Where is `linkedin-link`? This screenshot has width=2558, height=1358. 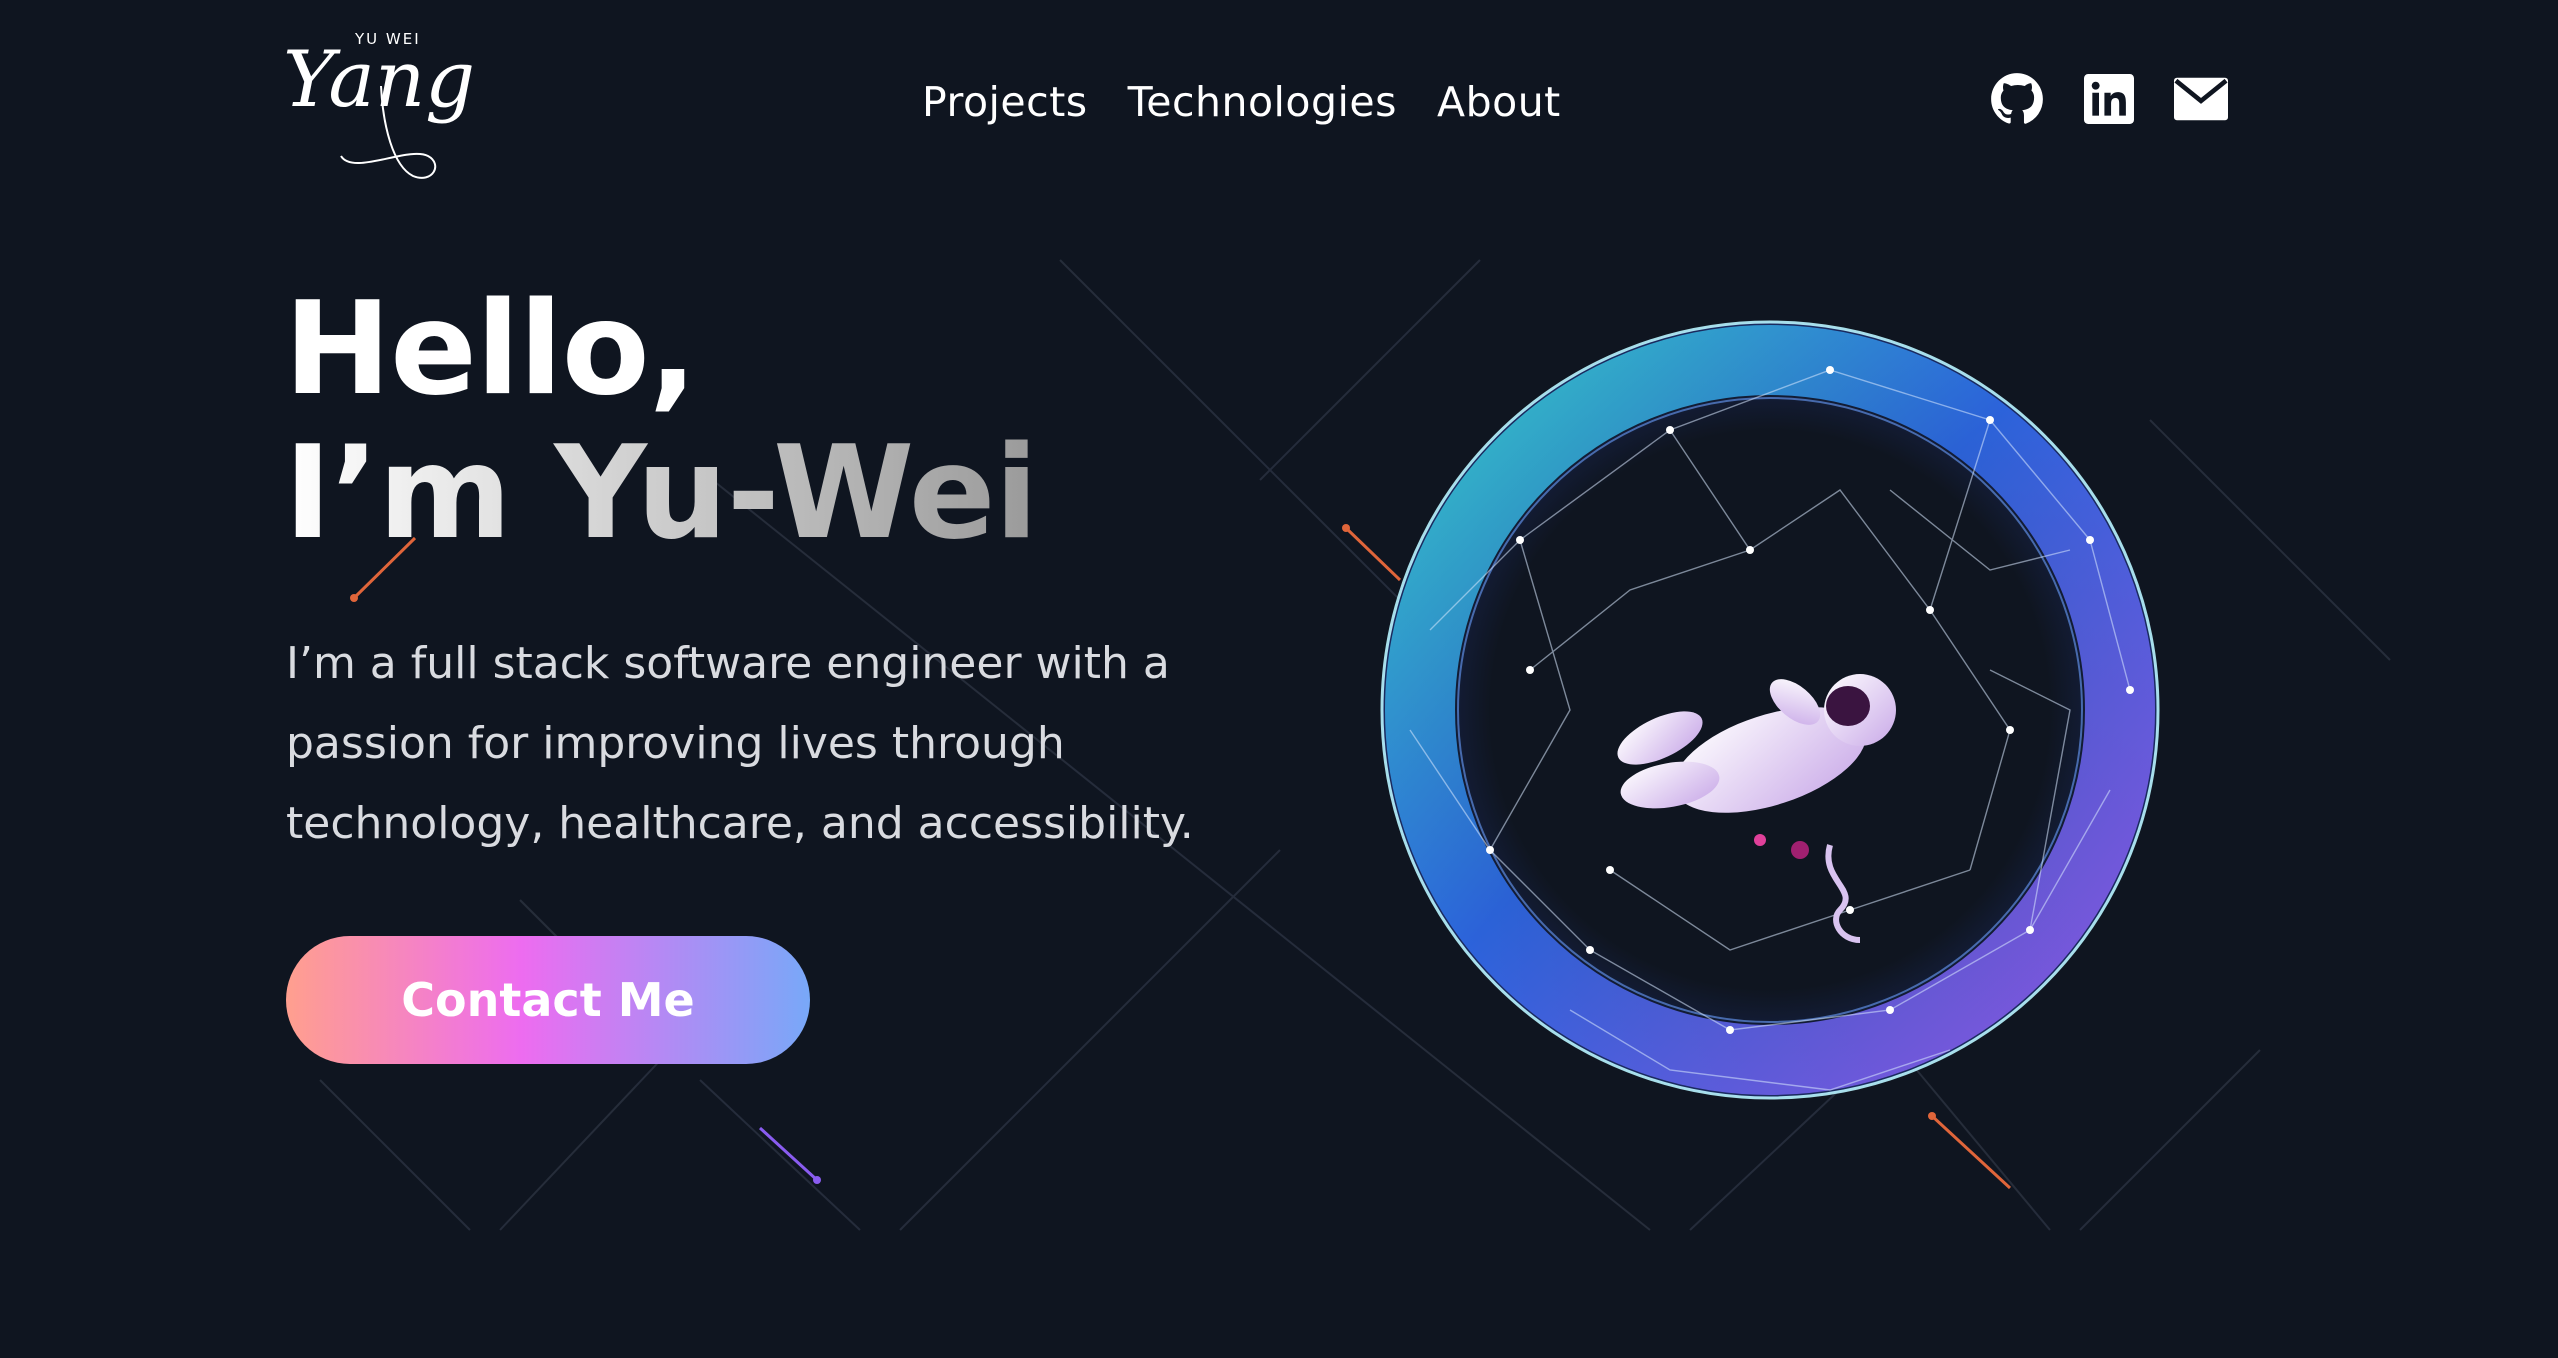 linkedin-link is located at coordinates (2109, 99).